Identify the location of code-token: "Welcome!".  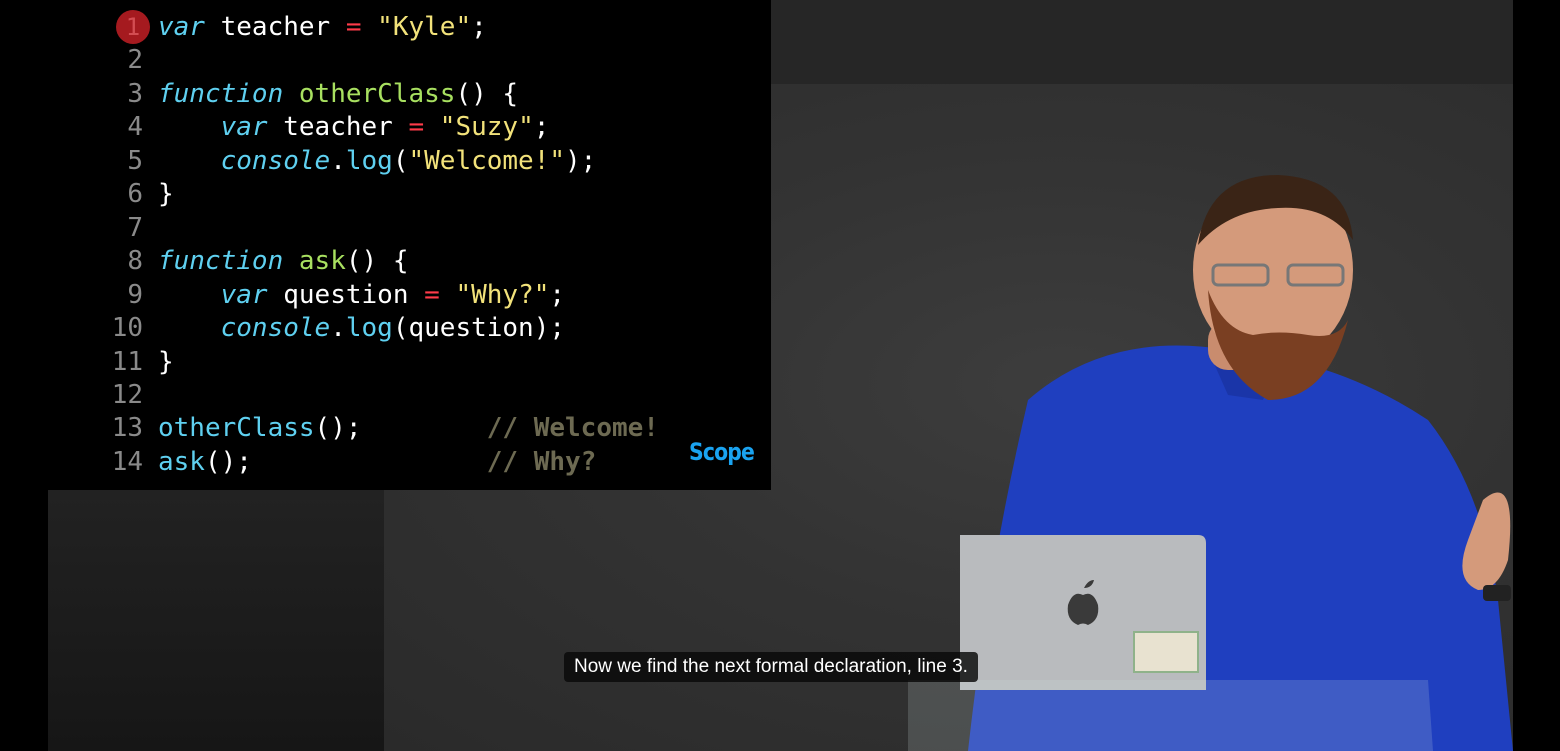
(487, 160).